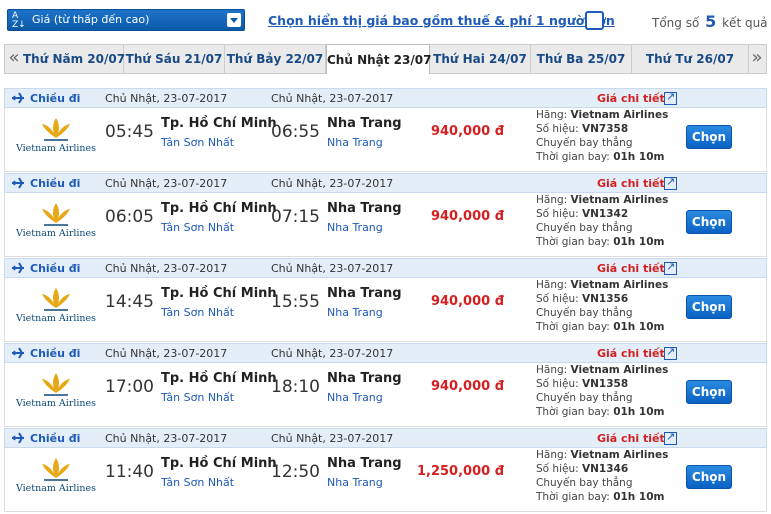 Image resolution: width=771 pixels, height=514 pixels. I want to click on departure-time: 05:45, so click(129, 132).